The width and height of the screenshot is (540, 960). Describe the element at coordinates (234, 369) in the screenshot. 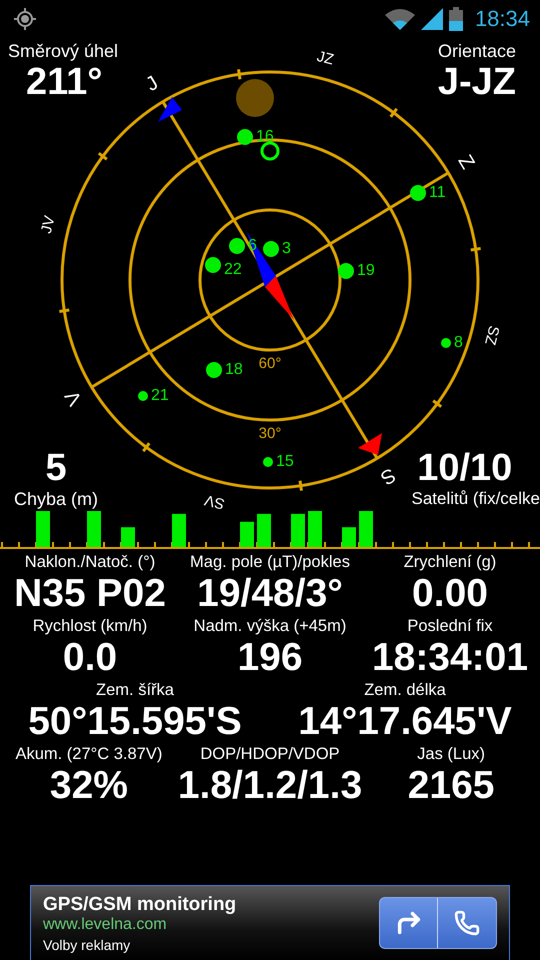

I see `satellite-number: 18` at that location.